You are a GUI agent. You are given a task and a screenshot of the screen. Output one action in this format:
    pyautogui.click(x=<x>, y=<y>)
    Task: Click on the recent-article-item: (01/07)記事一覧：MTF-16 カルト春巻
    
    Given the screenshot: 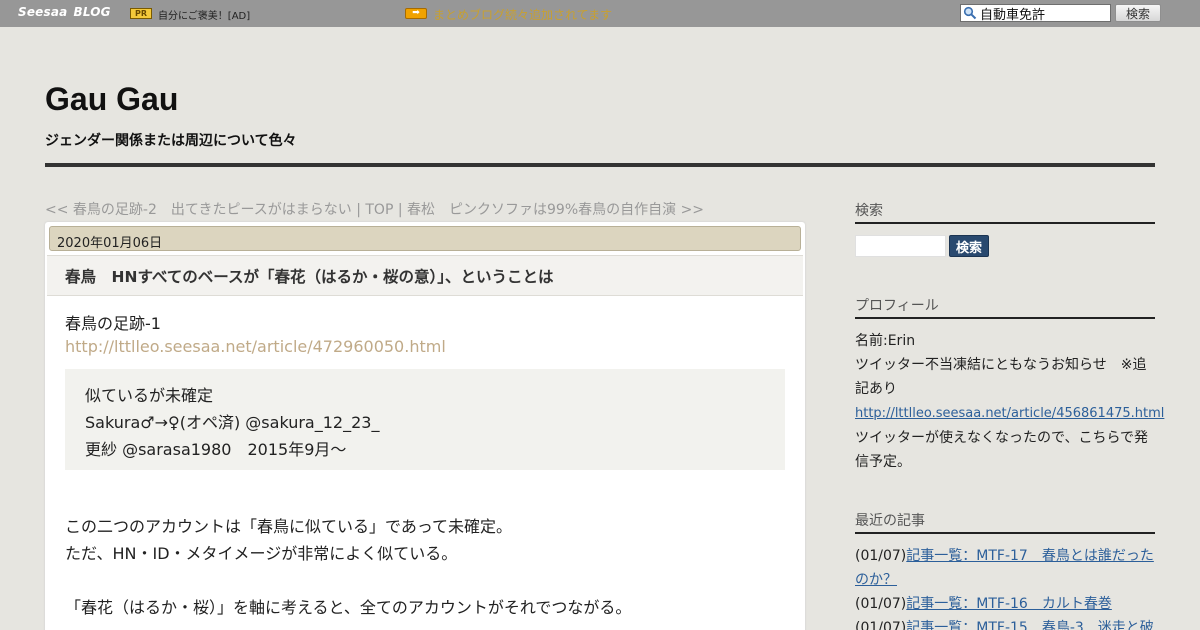 What is the action you would take?
    pyautogui.click(x=1005, y=604)
    